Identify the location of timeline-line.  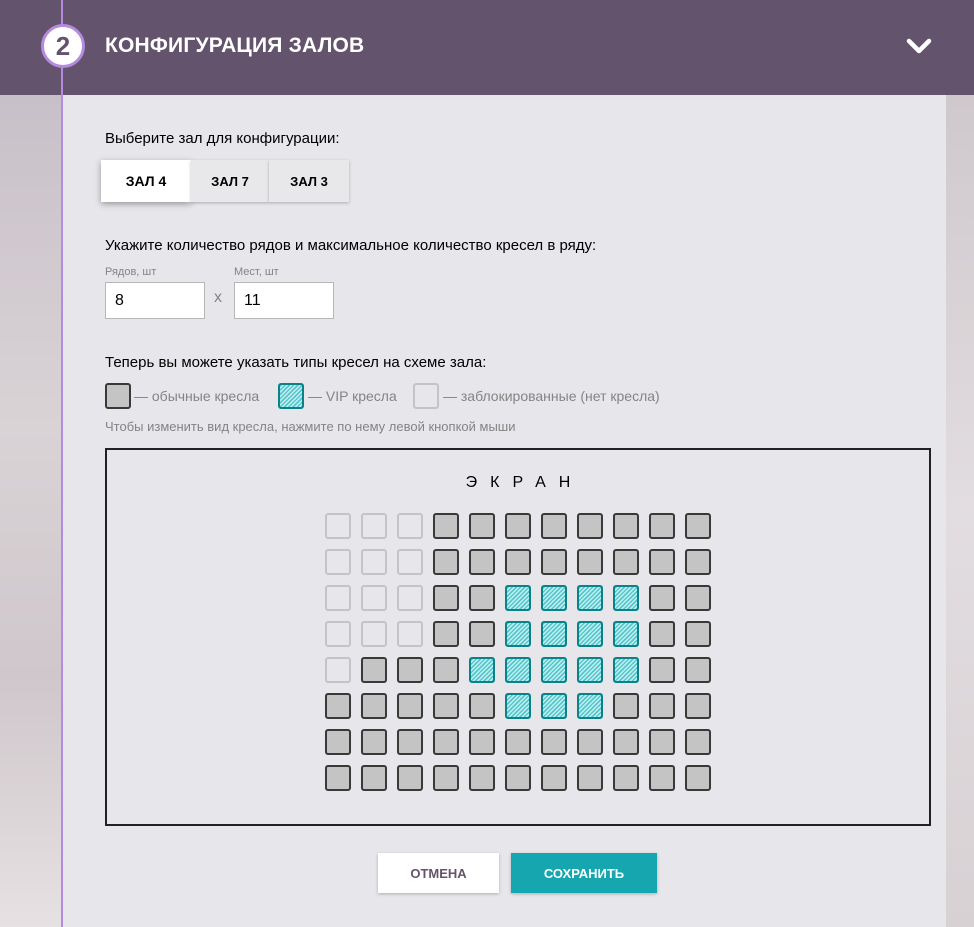
(62, 463).